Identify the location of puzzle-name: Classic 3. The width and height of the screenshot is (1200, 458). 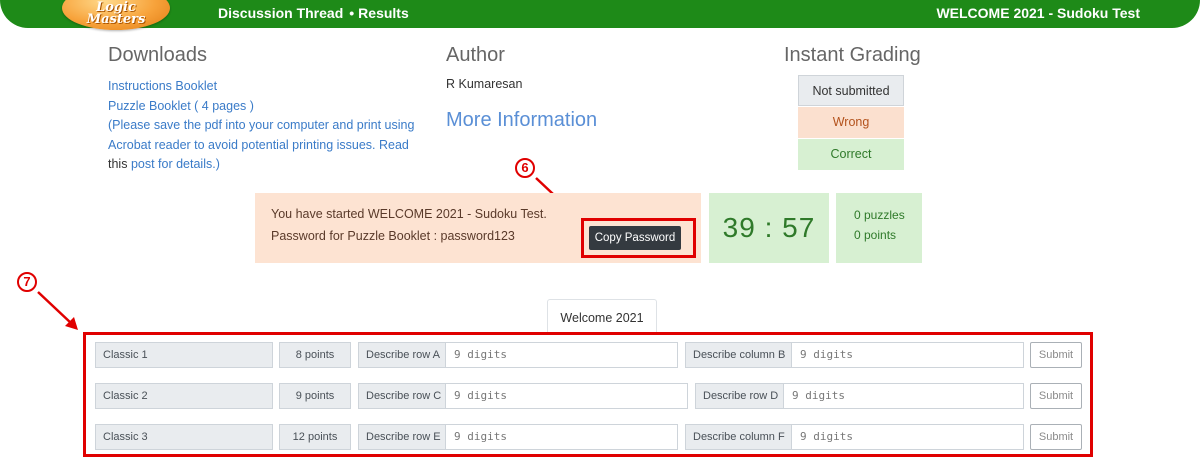
(184, 437).